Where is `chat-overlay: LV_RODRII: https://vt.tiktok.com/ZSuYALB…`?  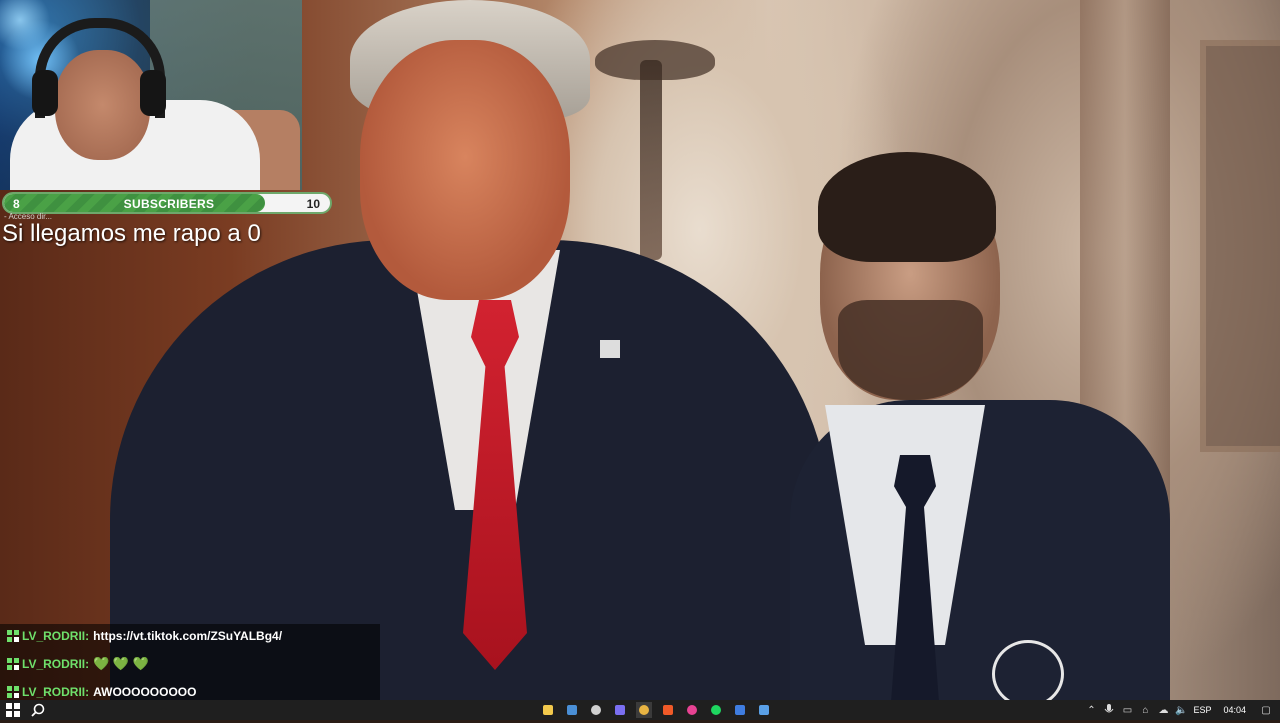 chat-overlay: LV_RODRII: https://vt.tiktok.com/ZSuYALB… is located at coordinates (190, 662).